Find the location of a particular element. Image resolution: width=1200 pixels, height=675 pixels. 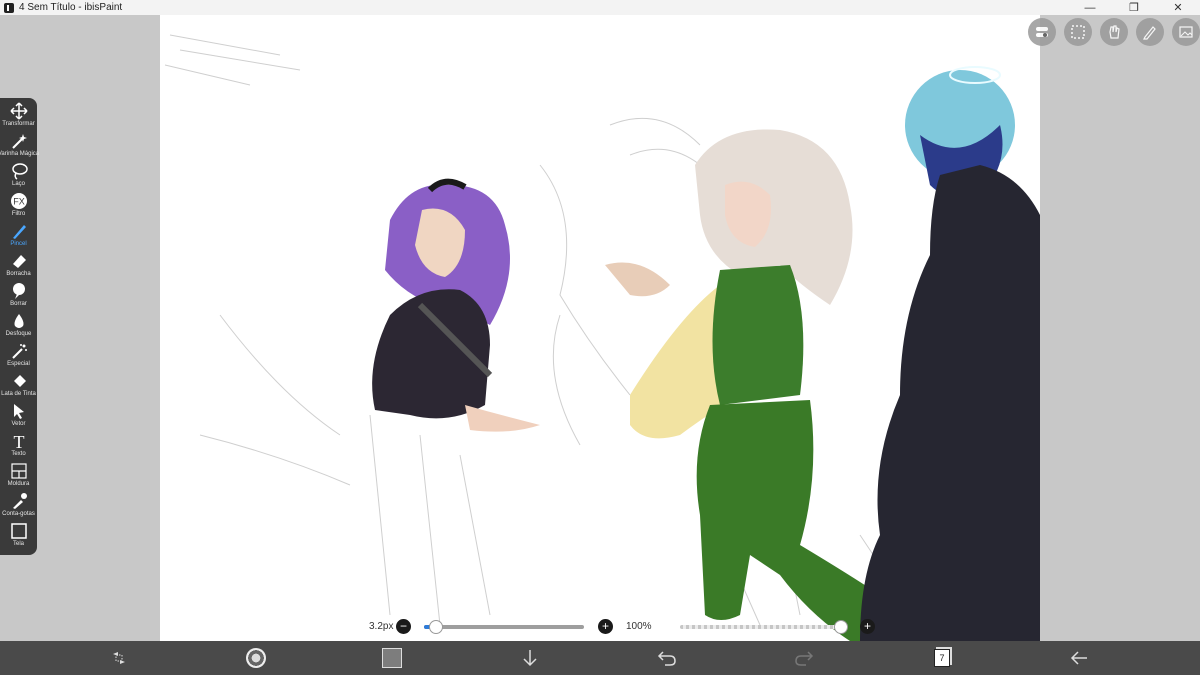

image-reference-icon is located at coordinates (1186, 32).